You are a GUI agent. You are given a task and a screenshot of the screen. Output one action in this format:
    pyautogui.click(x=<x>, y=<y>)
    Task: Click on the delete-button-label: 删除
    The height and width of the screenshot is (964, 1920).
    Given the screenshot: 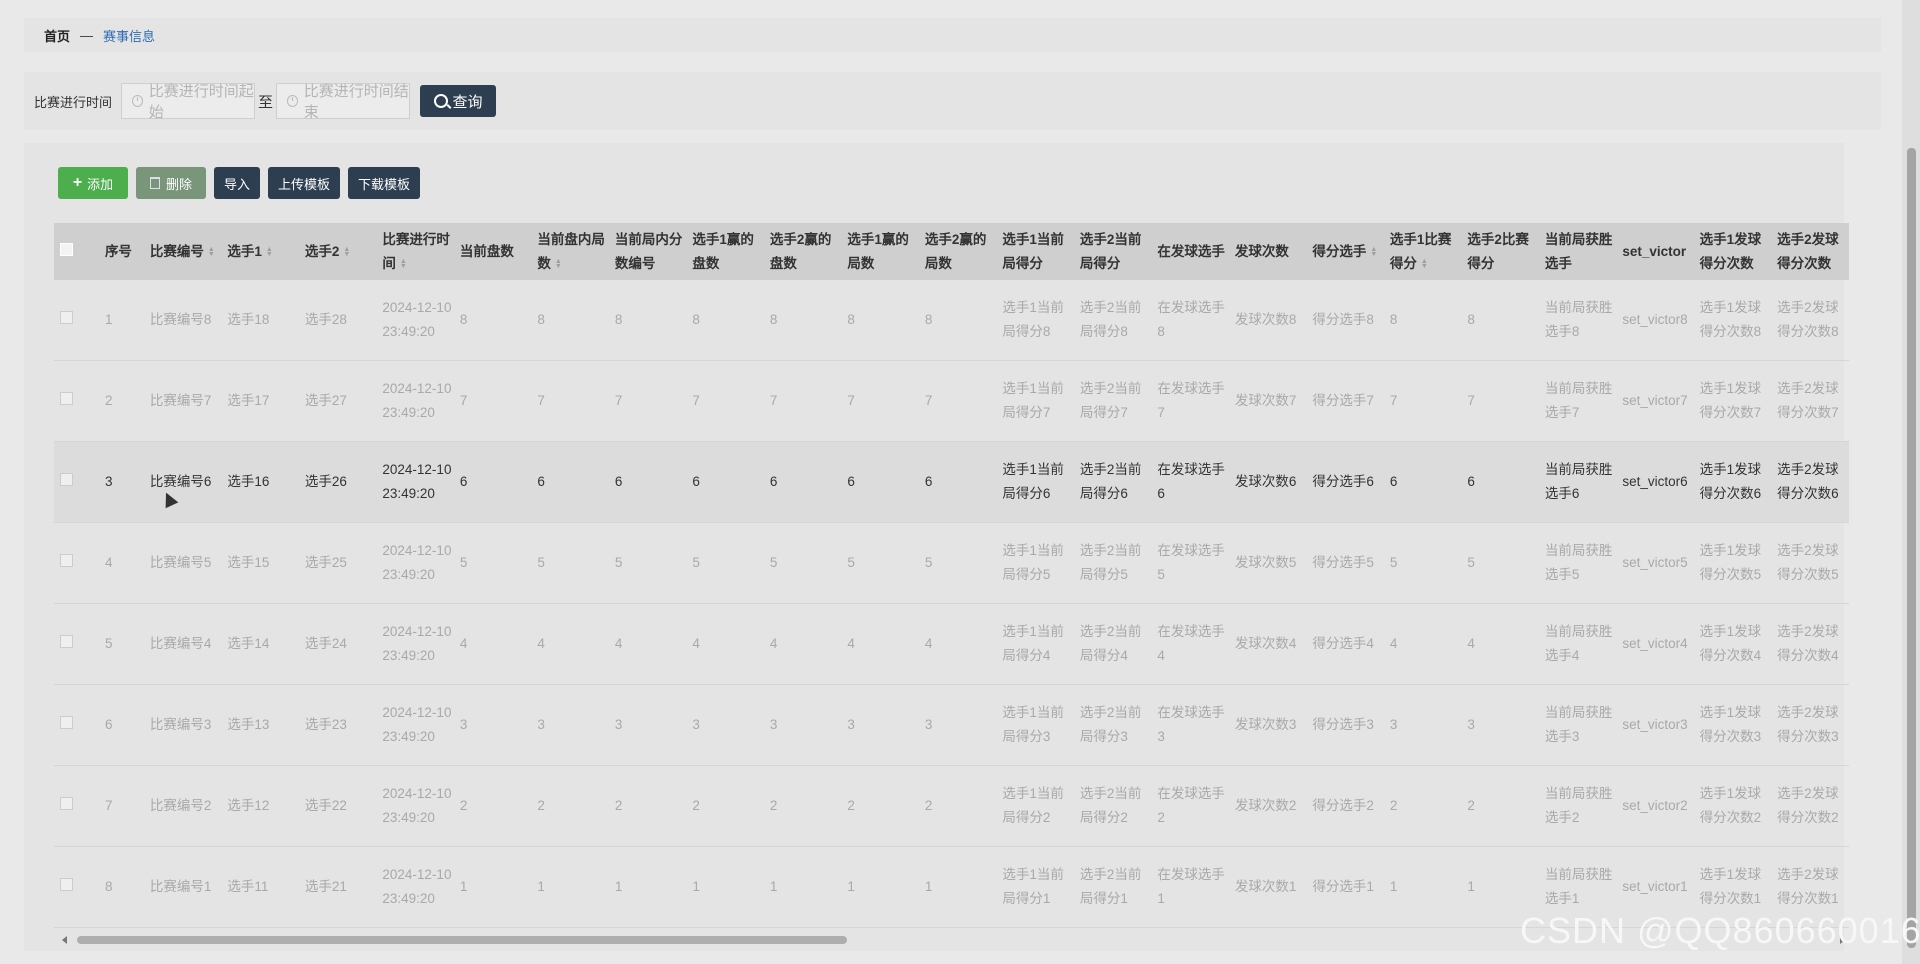 What is the action you would take?
    pyautogui.click(x=178, y=184)
    